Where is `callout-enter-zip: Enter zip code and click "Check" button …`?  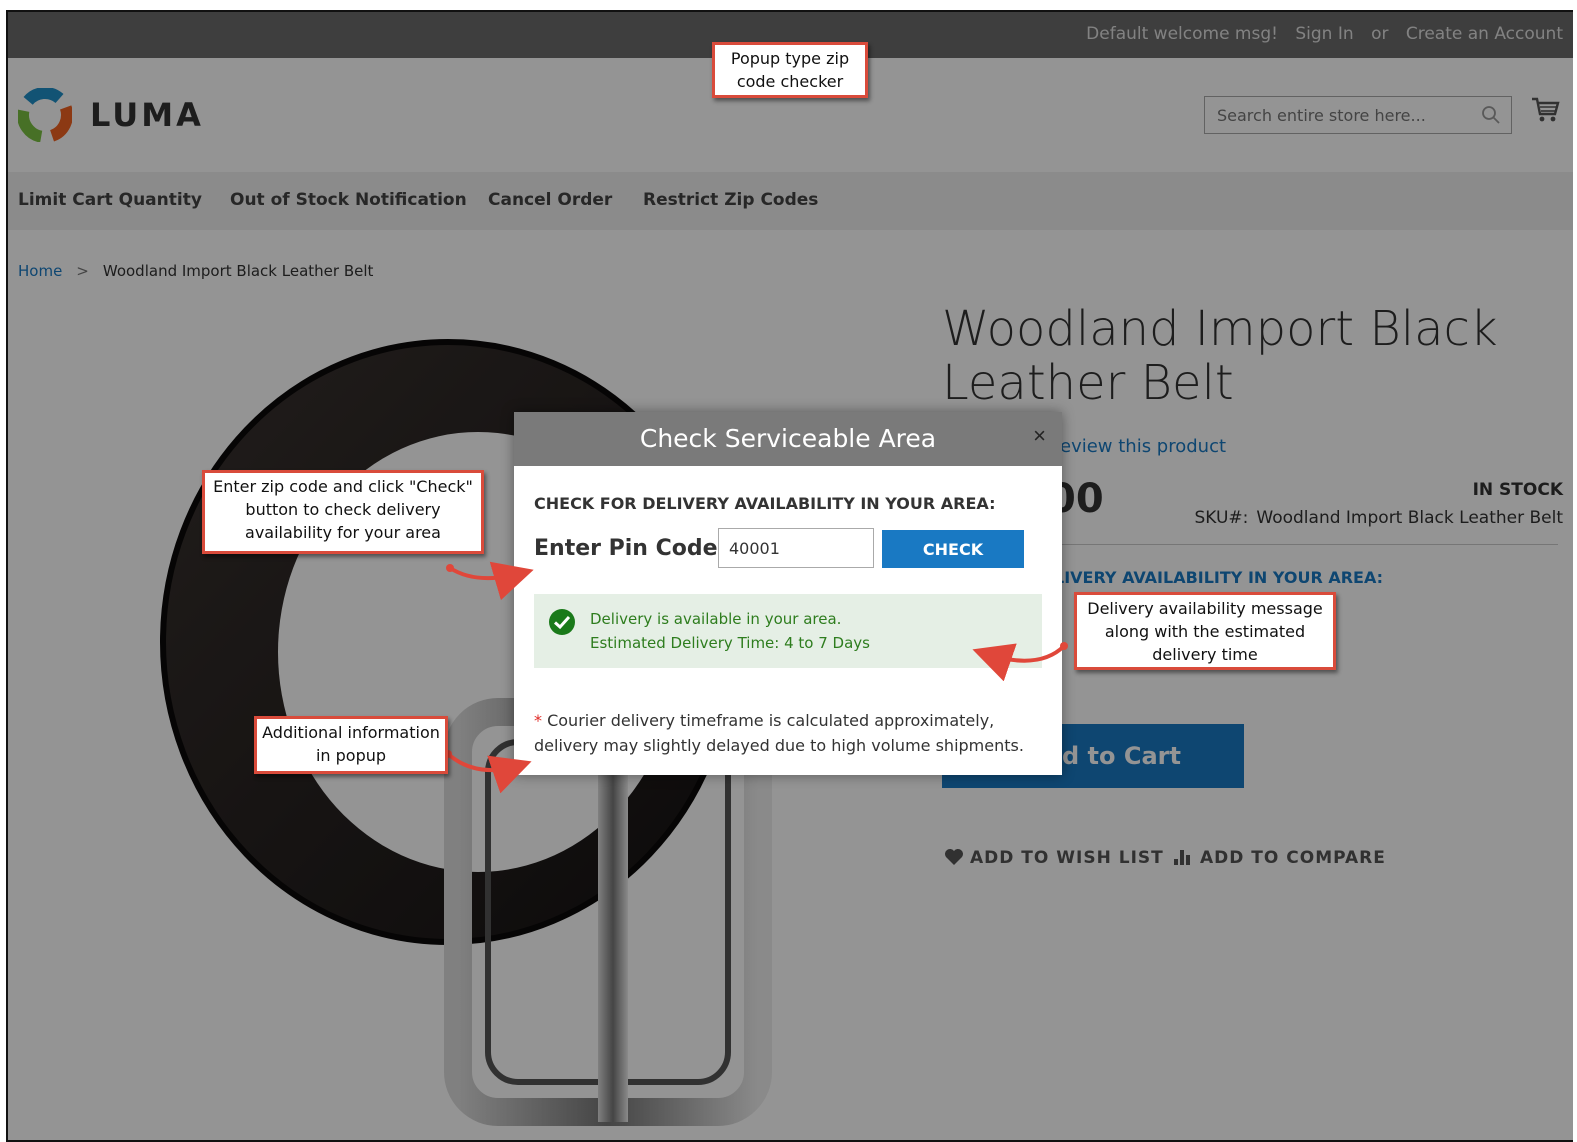 callout-enter-zip: Enter zip code and click "Check" button … is located at coordinates (343, 512).